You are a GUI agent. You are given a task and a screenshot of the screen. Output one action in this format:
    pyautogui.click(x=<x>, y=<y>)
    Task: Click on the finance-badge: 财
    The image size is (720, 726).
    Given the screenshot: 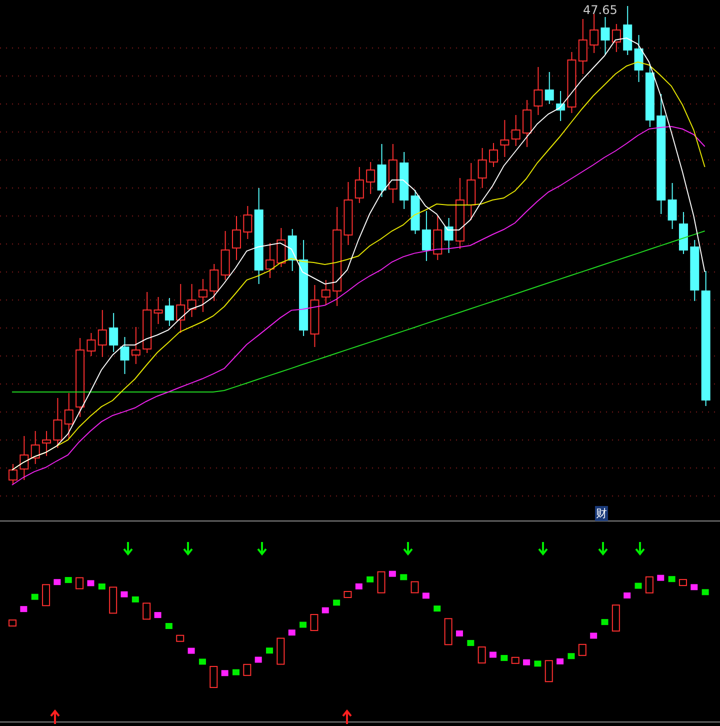 What is the action you would take?
    pyautogui.click(x=601, y=513)
    